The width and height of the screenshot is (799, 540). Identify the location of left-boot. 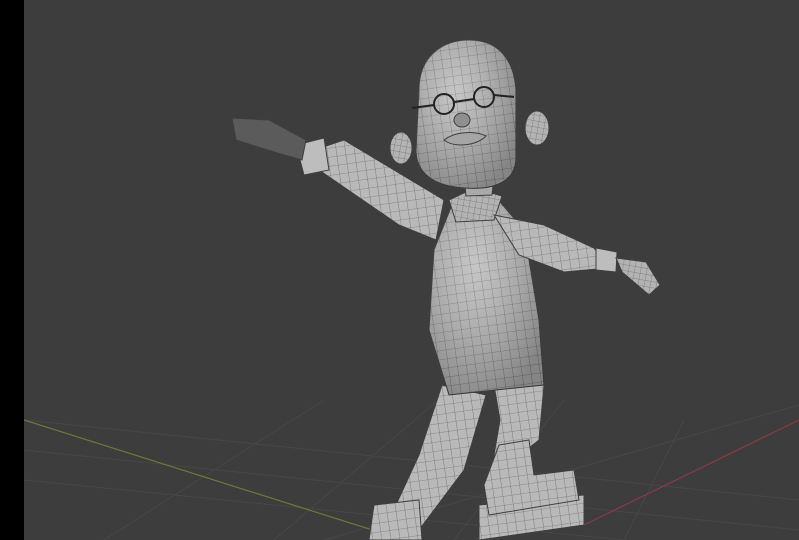
(395, 519).